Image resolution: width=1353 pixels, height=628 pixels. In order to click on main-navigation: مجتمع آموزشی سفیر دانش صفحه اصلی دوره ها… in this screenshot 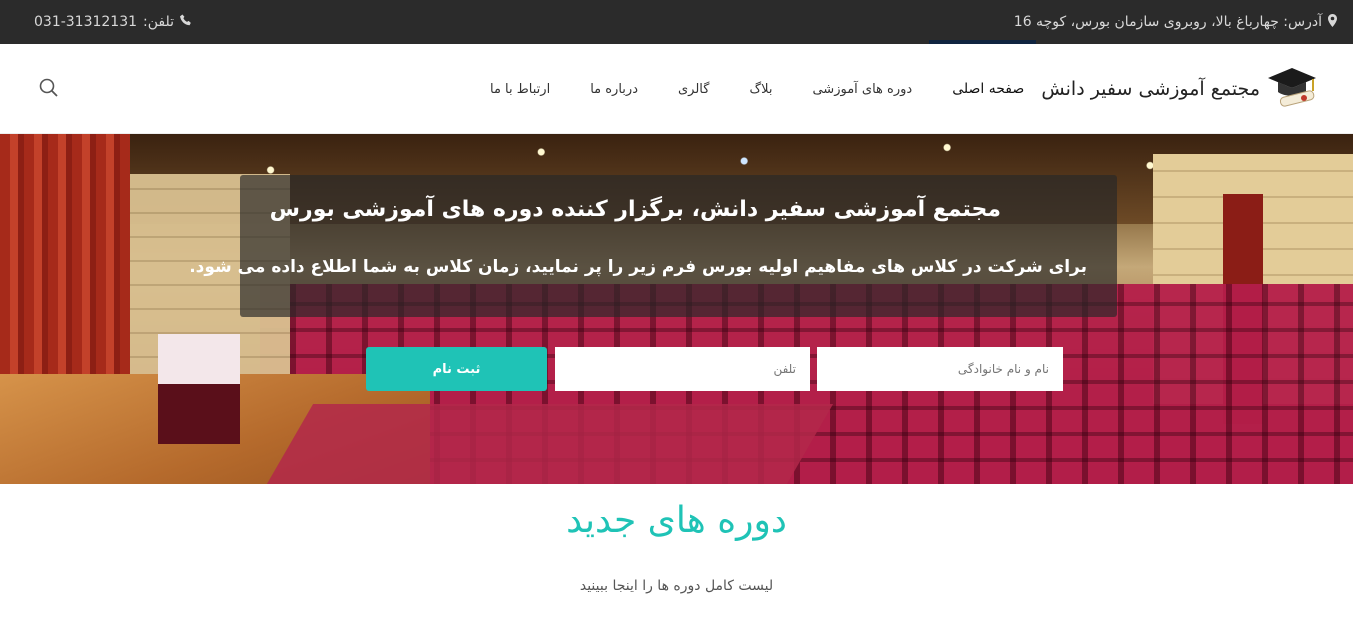, I will do `click(676, 89)`.